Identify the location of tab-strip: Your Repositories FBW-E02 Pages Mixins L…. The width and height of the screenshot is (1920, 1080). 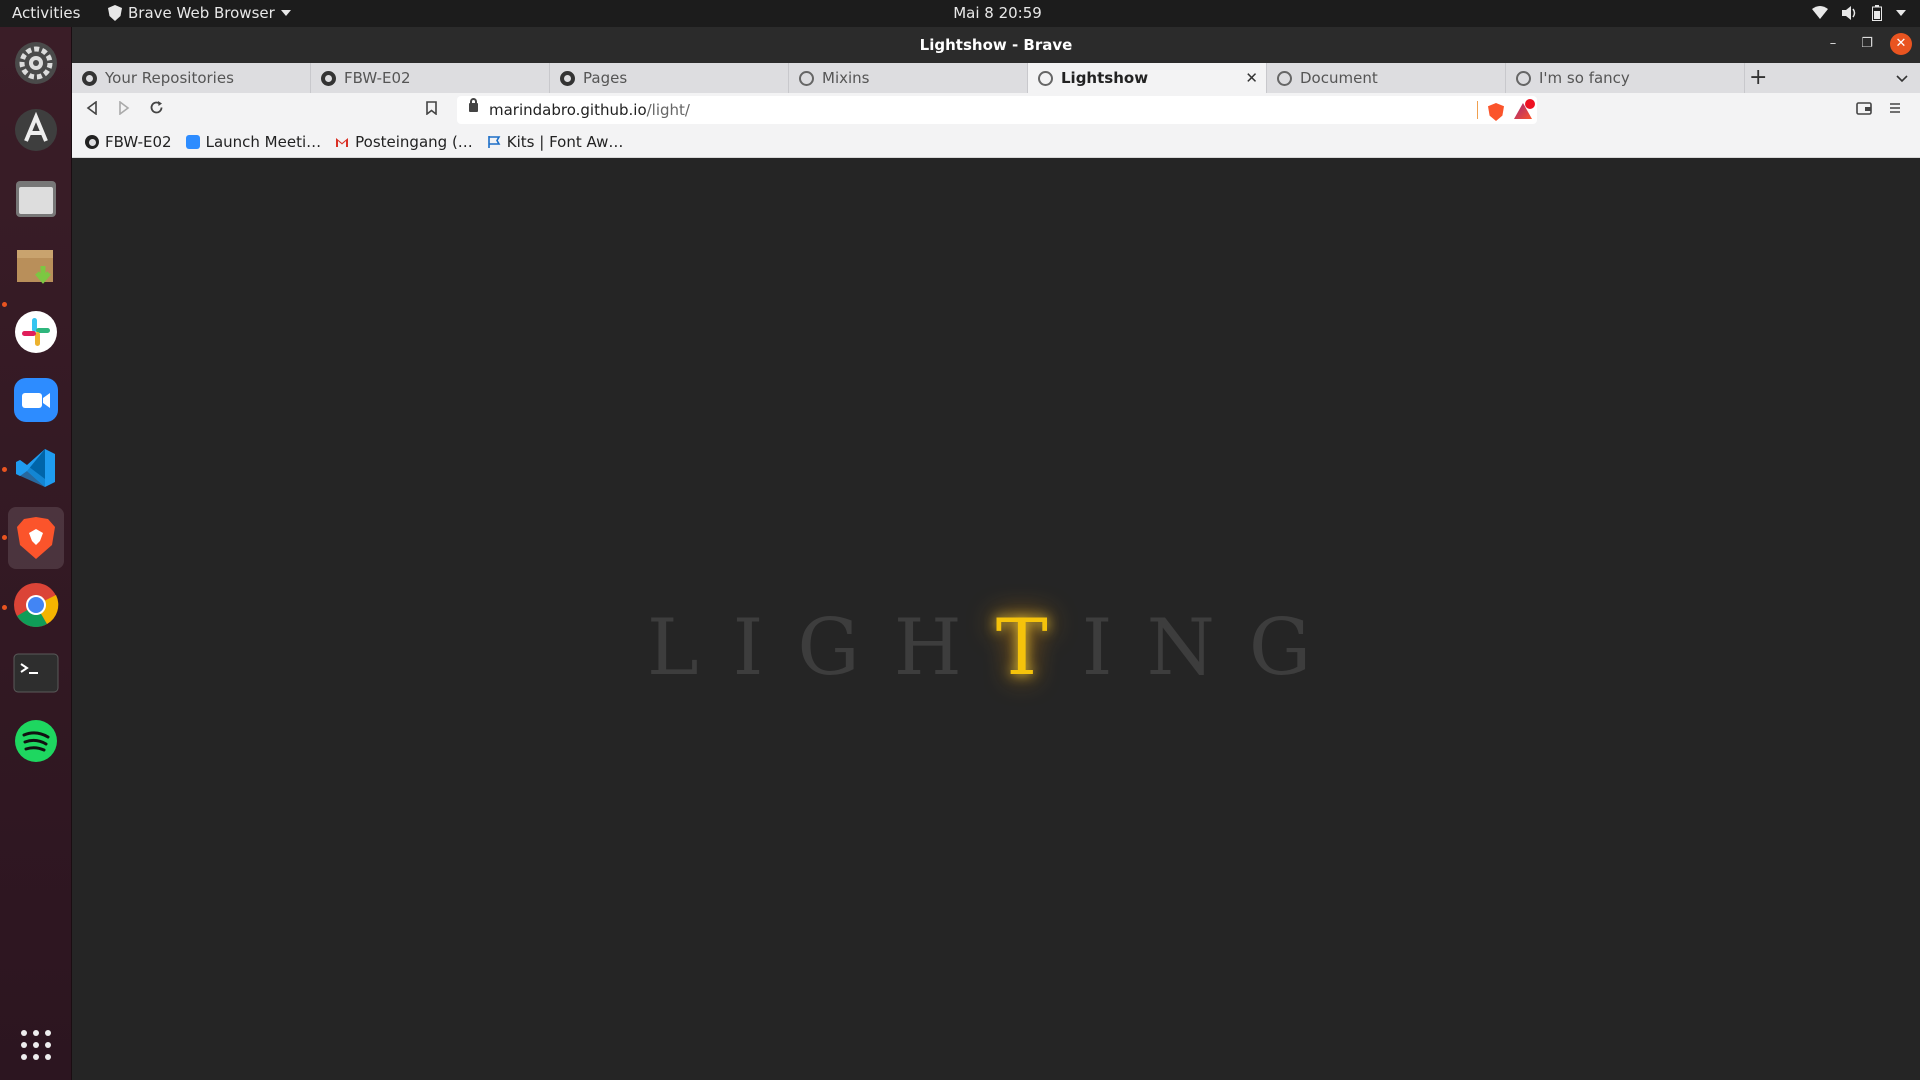
(996, 78).